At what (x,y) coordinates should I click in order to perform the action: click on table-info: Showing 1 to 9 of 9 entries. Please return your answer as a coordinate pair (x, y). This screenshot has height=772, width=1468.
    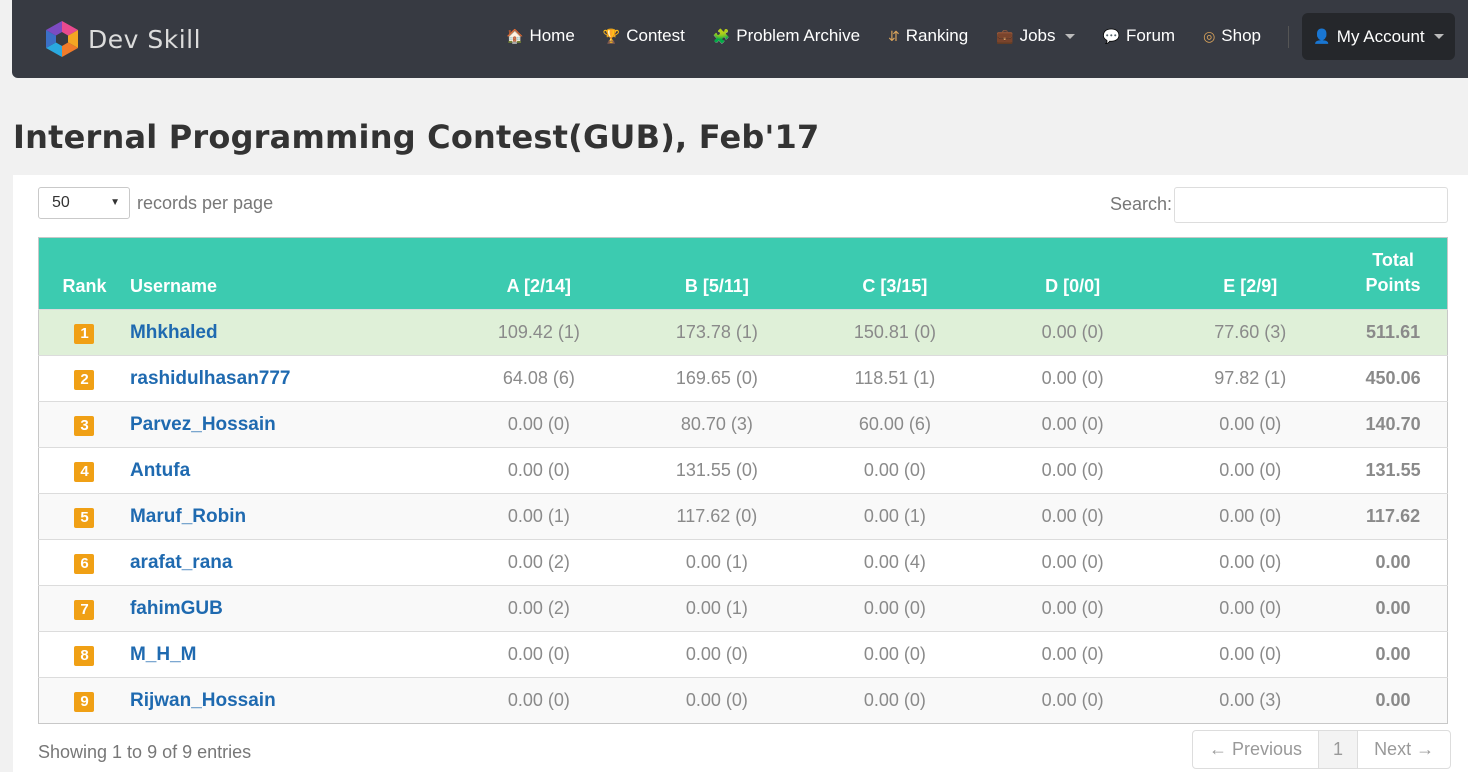
    Looking at the image, I should click on (145, 752).